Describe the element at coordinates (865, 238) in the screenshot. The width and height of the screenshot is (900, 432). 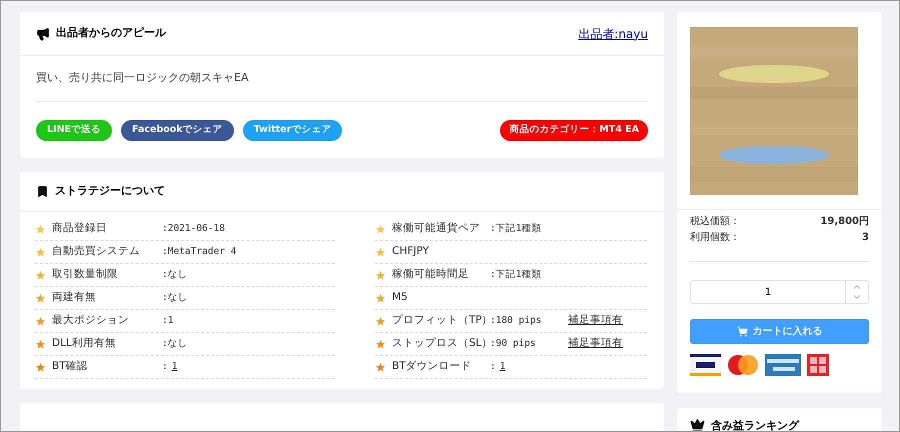
I see `count-value: 3` at that location.